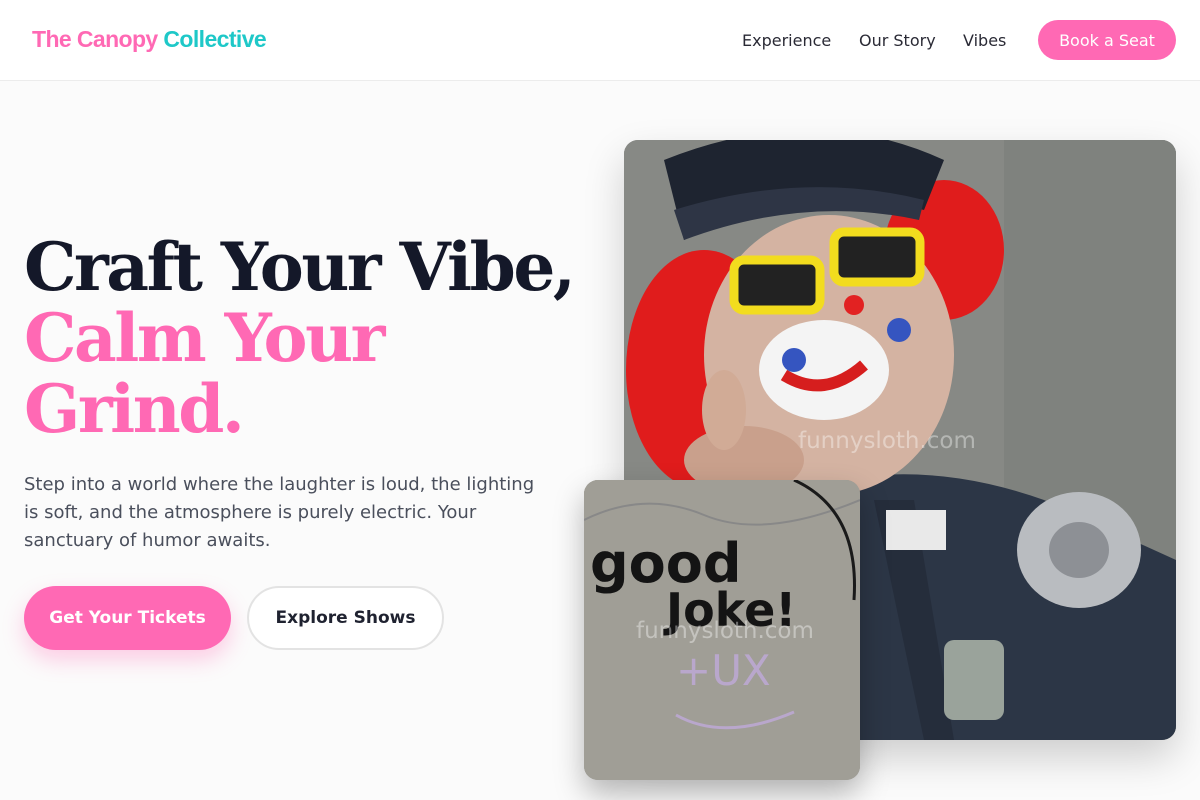 This screenshot has width=1200, height=800. Describe the element at coordinates (723, 670) in the screenshot. I see `graffiti-scrawl: +UX` at that location.